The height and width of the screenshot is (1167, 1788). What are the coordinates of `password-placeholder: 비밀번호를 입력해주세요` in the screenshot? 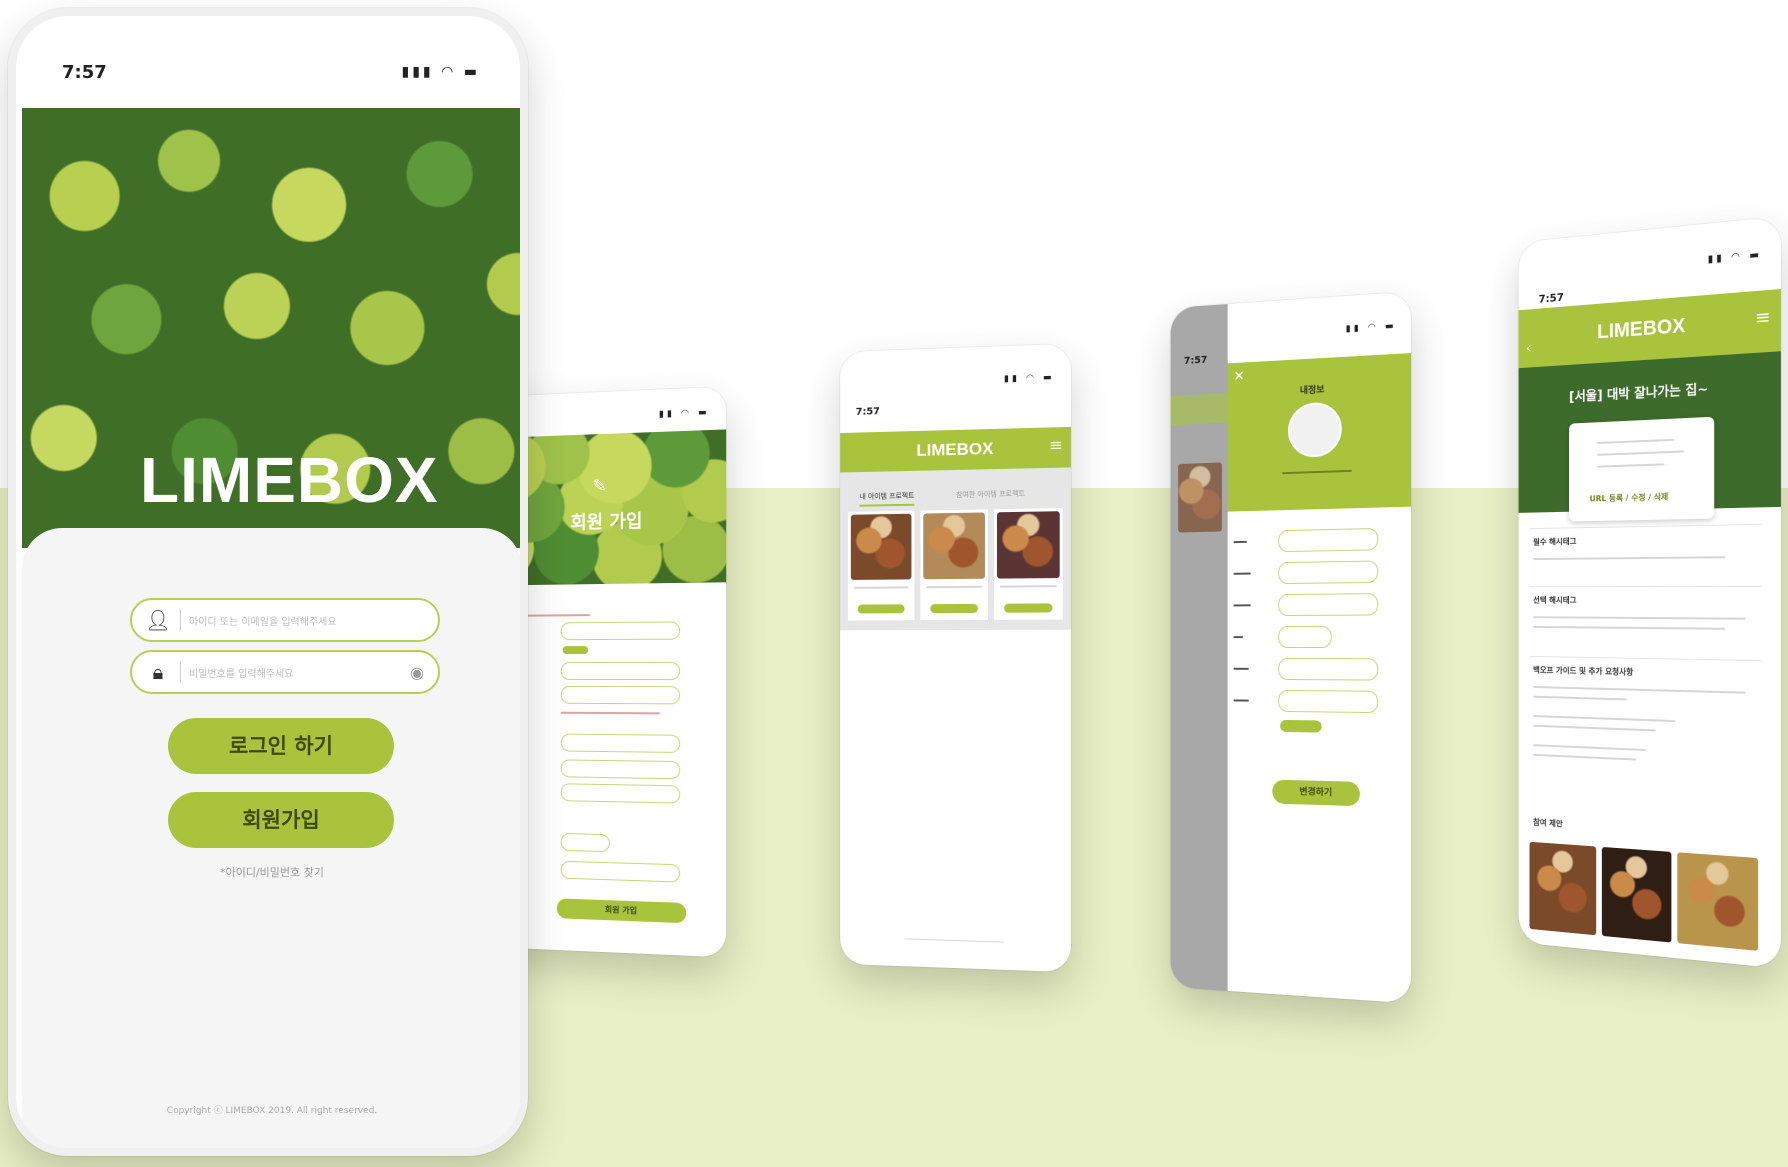 It's located at (241, 674).